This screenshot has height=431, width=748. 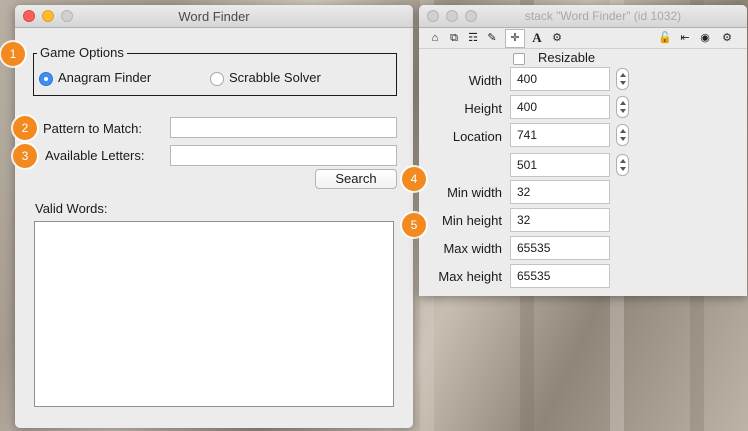 I want to click on copy-icon: ⧉, so click(x=454, y=38).